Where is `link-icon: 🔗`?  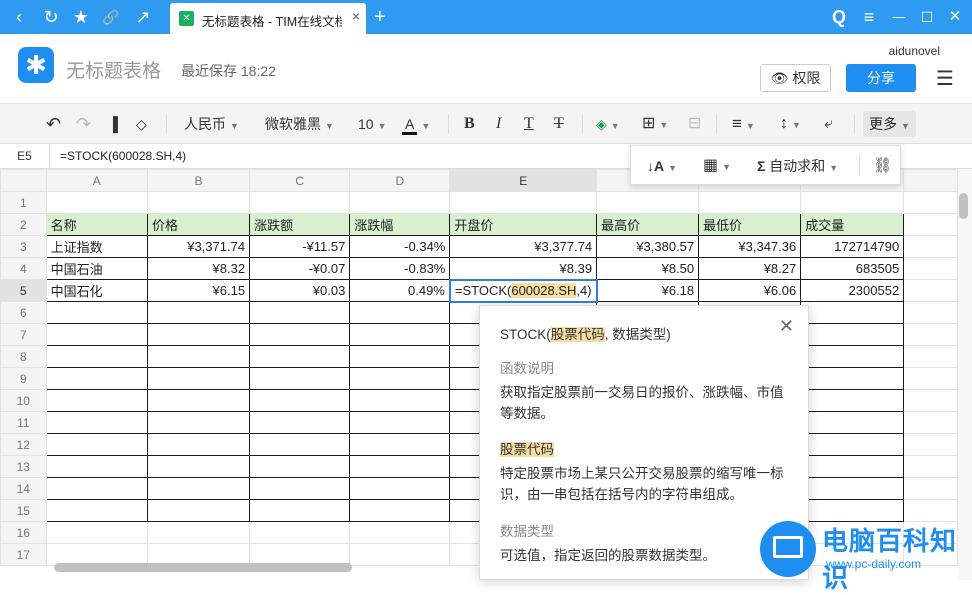
link-icon: 🔗 is located at coordinates (111, 17).